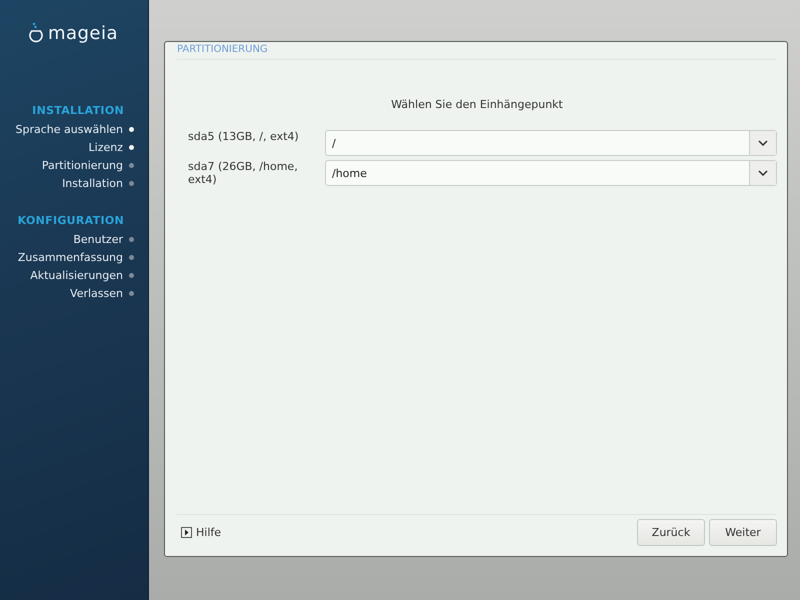 Image resolution: width=800 pixels, height=600 pixels. I want to click on step-label: Sprache auswählen, so click(69, 129).